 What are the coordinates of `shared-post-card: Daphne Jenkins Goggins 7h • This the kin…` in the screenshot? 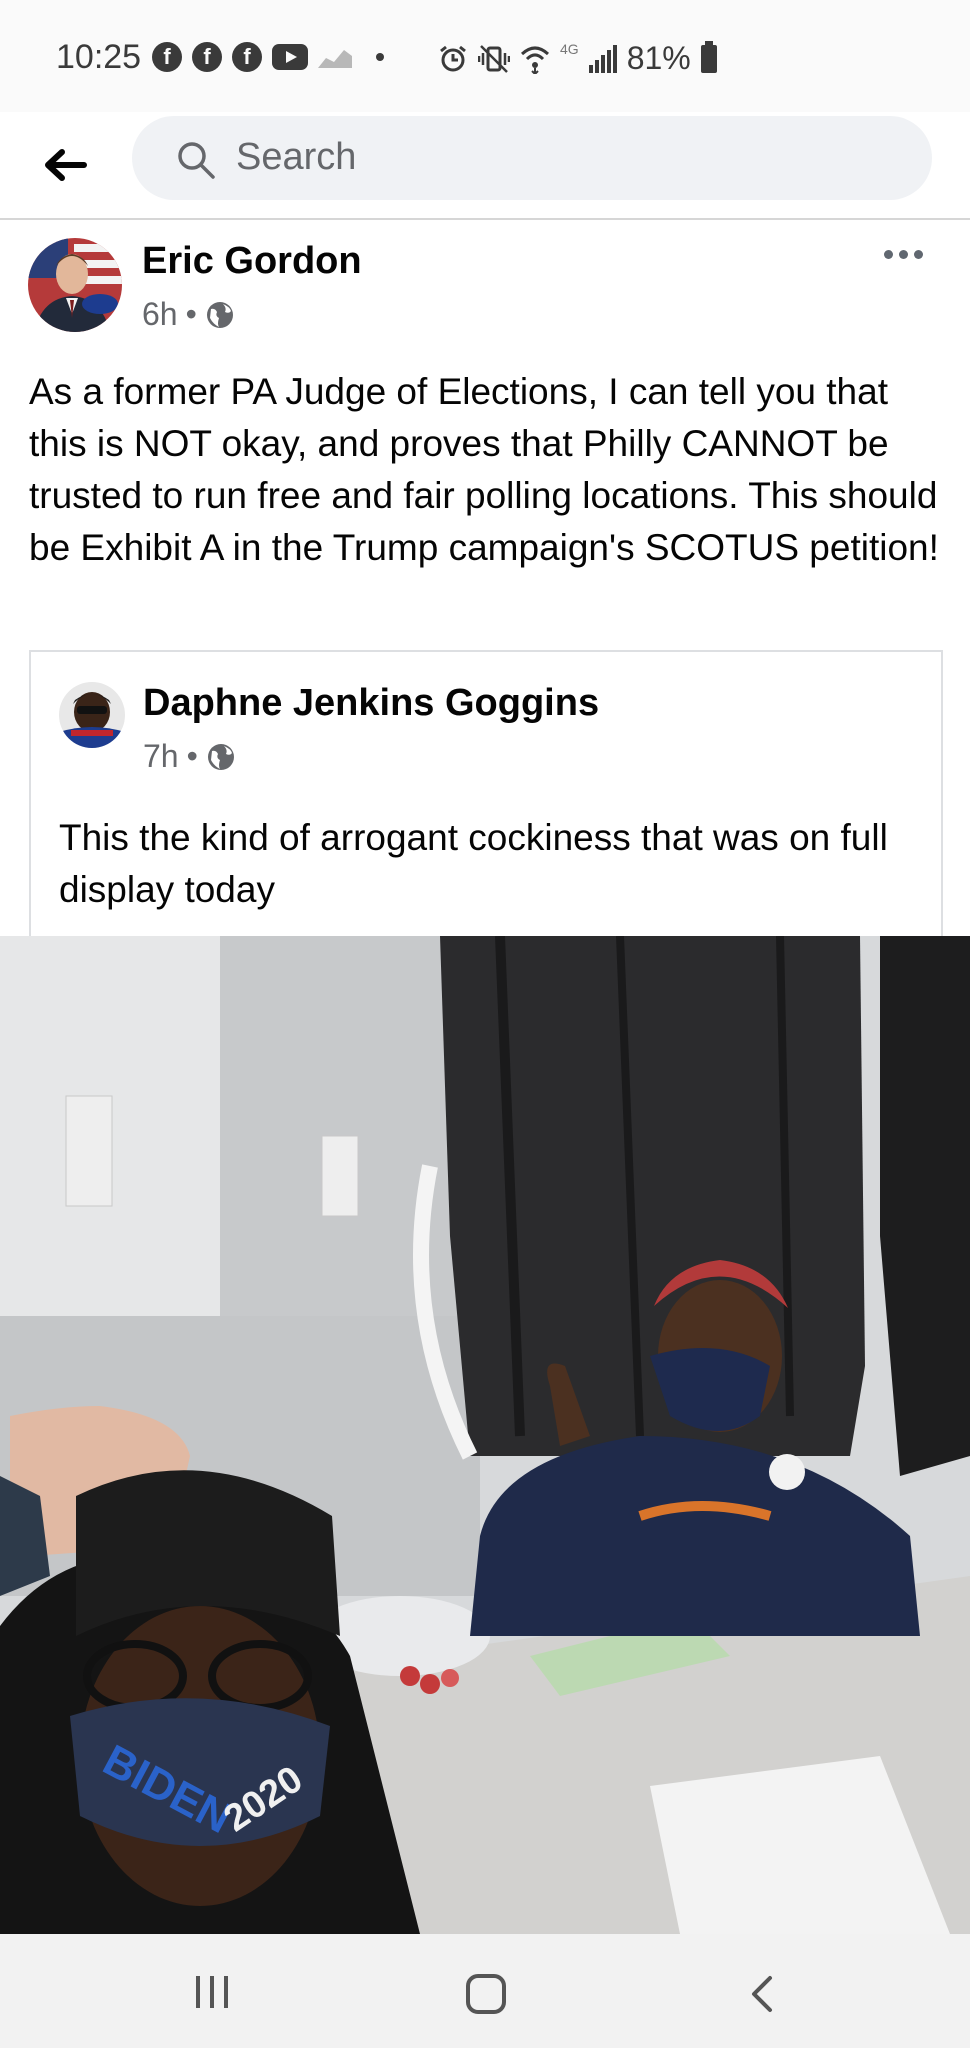 It's located at (486, 801).